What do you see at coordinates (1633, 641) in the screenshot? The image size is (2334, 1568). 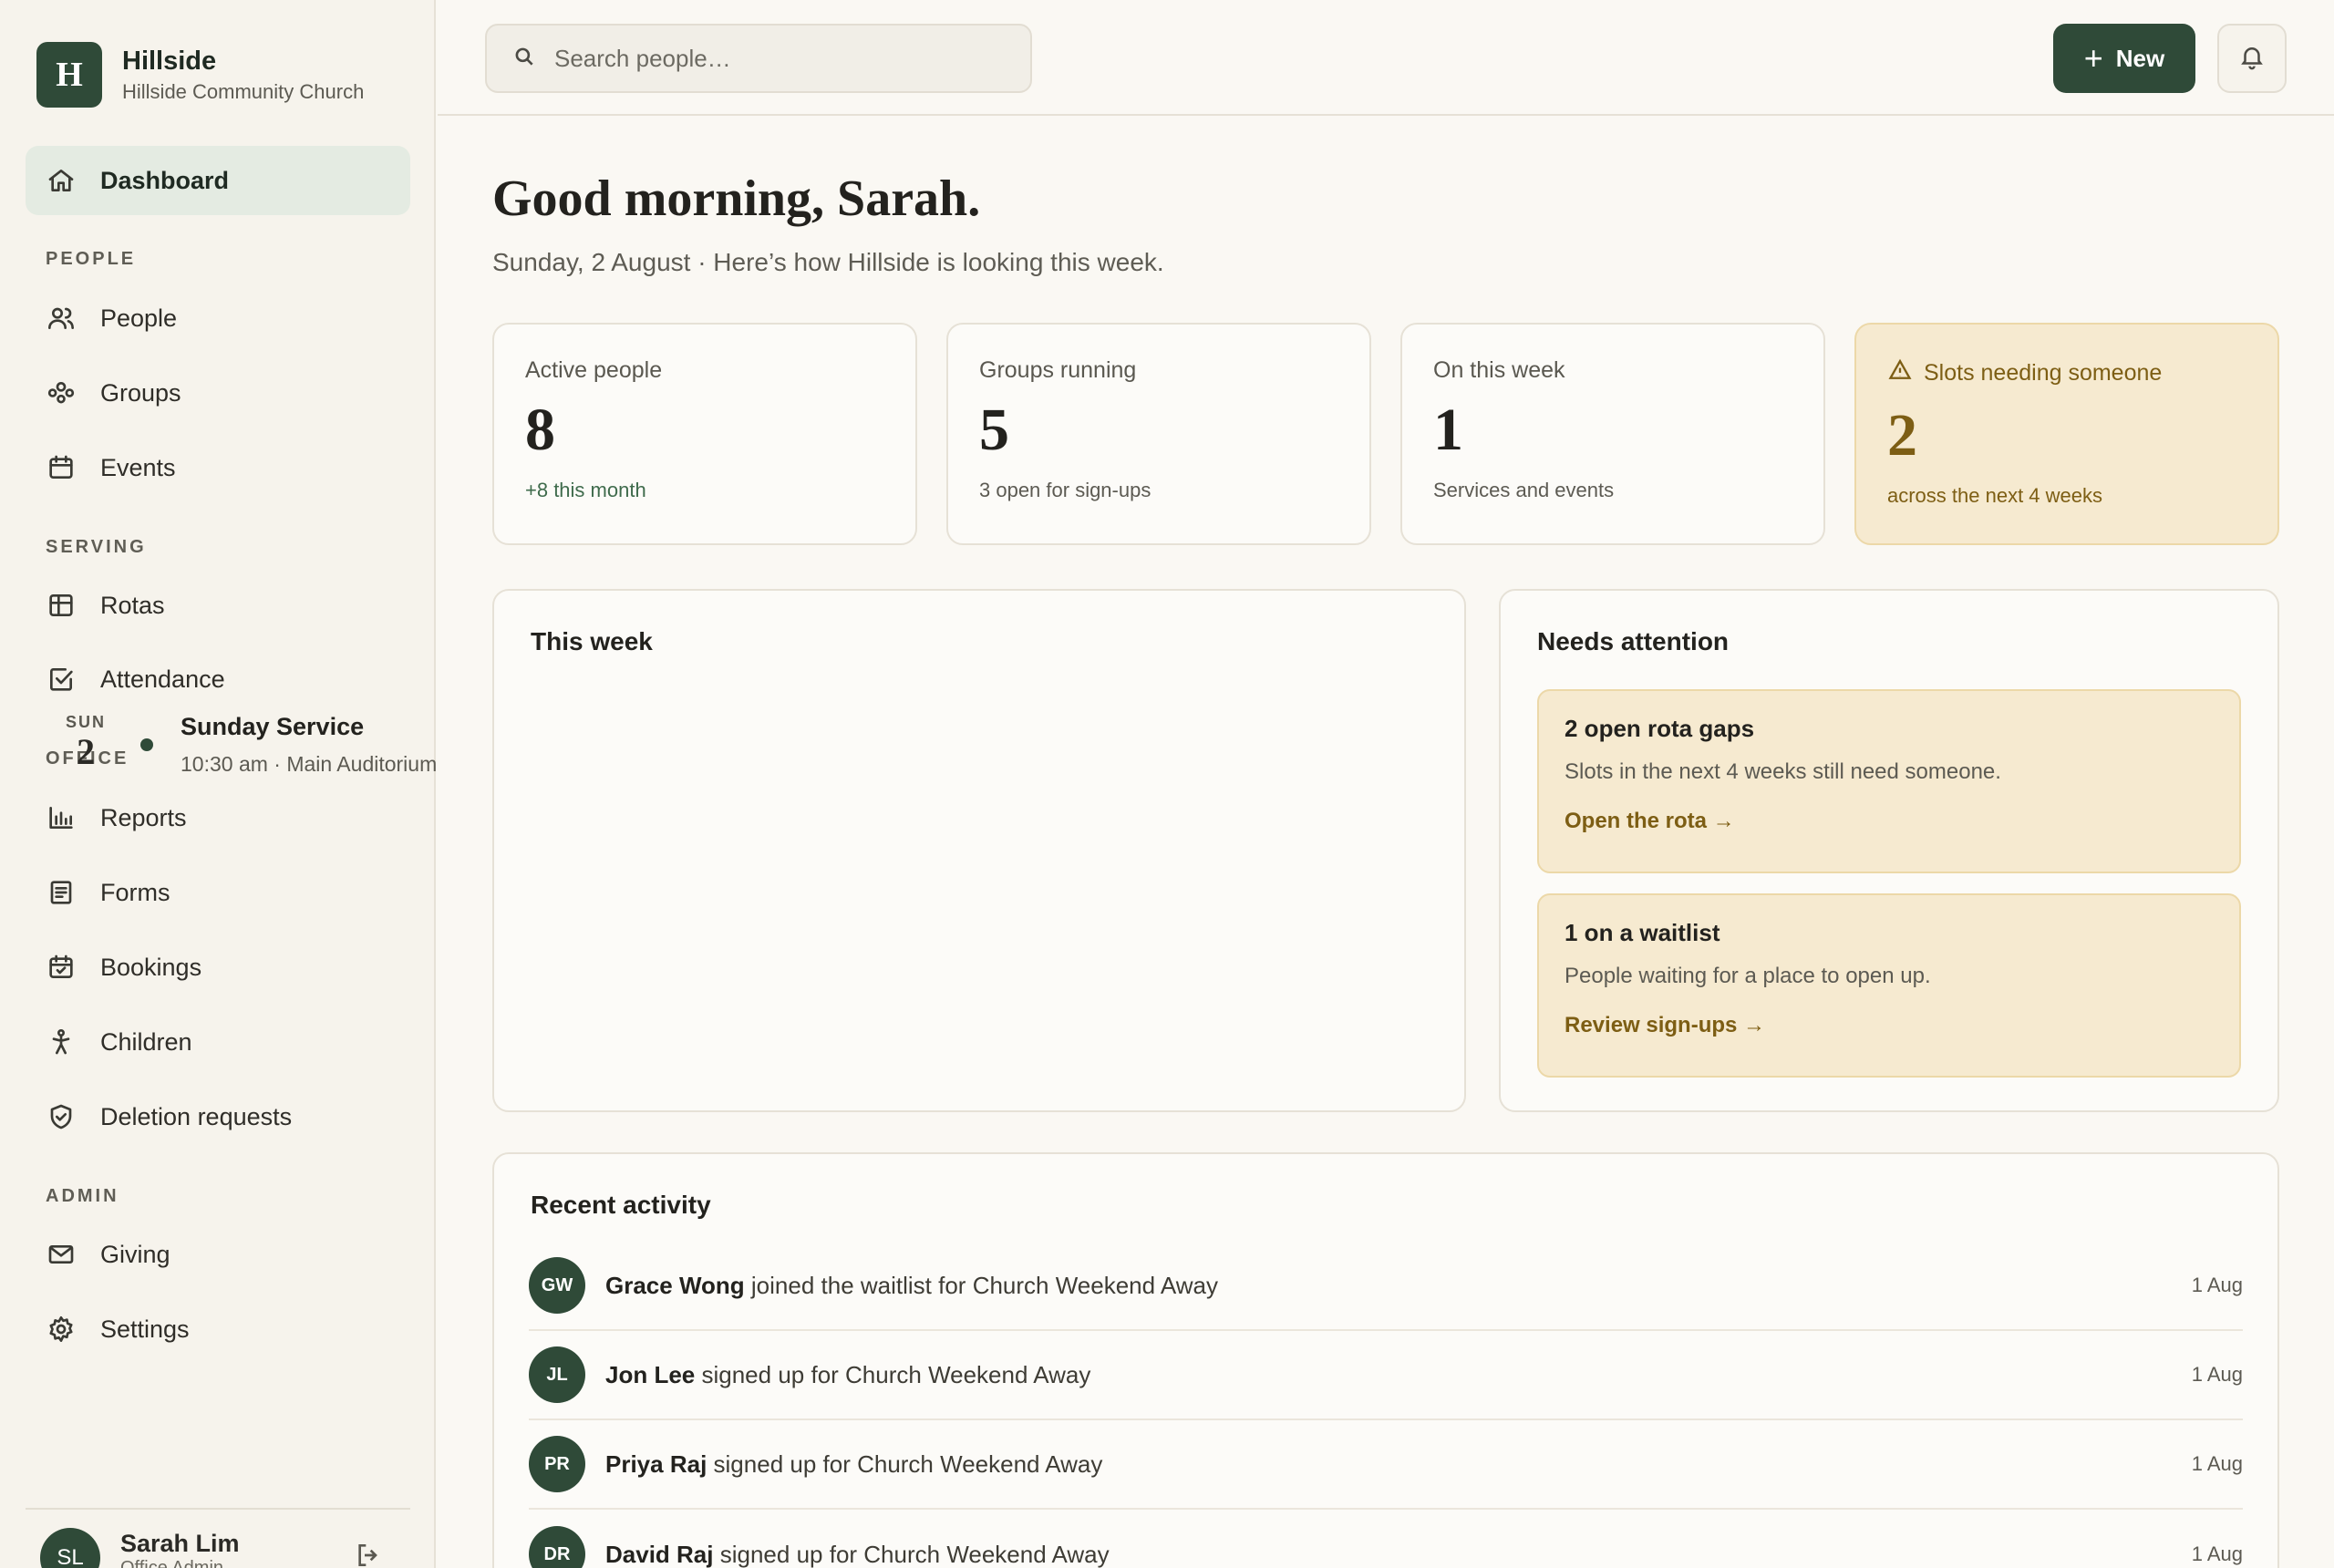 I see `panel-title: Needs attention` at bounding box center [1633, 641].